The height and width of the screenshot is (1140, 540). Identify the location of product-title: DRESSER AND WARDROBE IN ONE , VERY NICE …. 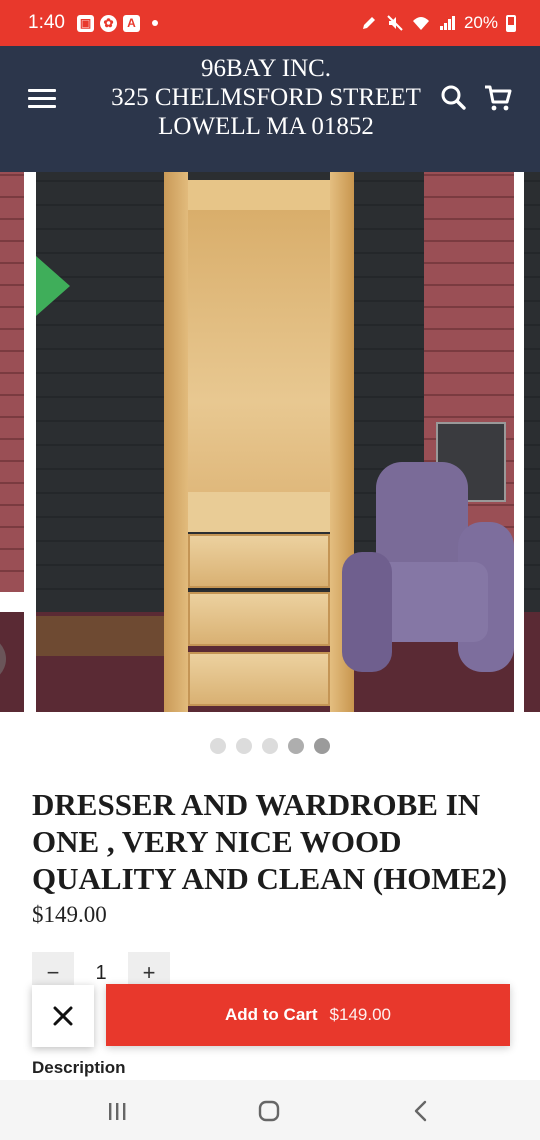
(270, 841).